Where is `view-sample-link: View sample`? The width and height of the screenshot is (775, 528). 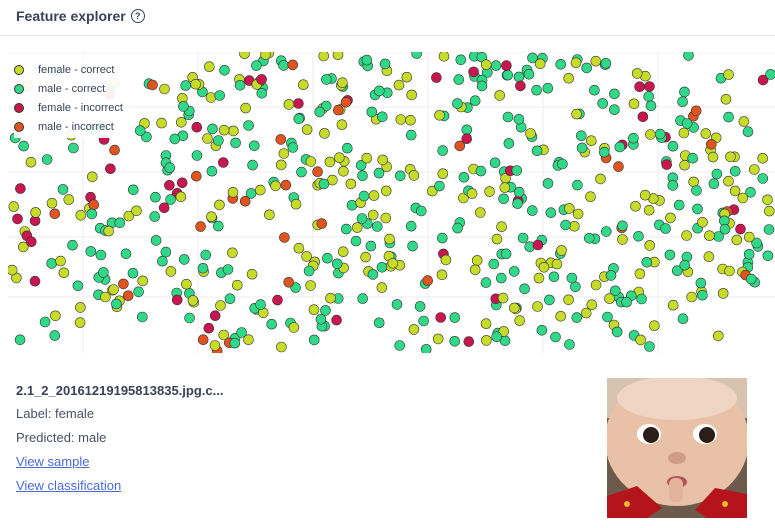 view-sample-link: View sample is located at coordinates (119, 462).